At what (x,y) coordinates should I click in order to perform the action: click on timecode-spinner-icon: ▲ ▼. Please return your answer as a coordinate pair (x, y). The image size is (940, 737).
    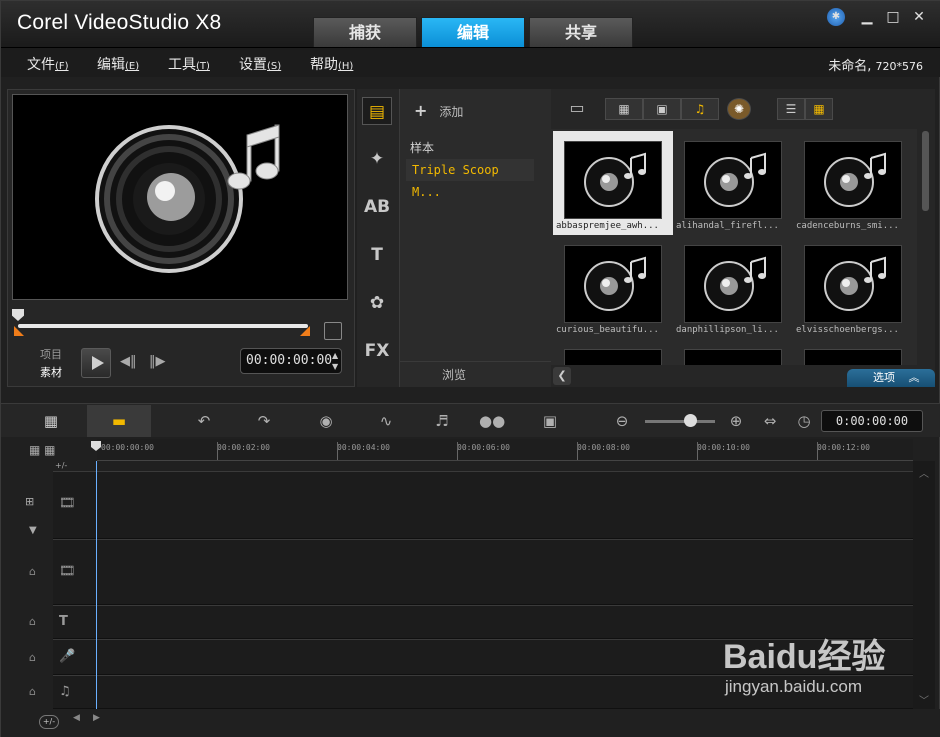
    Looking at the image, I should click on (335, 361).